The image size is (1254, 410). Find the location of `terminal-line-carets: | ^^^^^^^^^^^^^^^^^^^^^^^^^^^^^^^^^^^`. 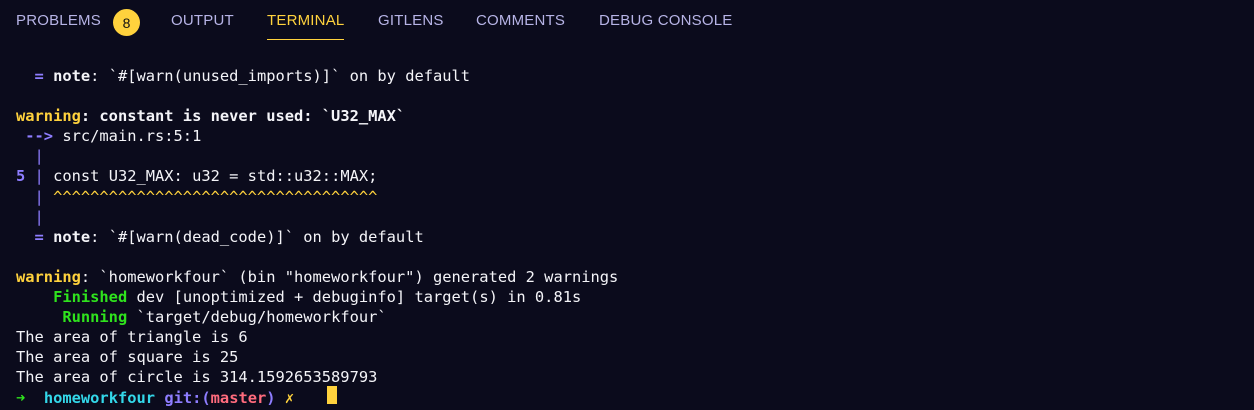

terminal-line-carets: | ^^^^^^^^^^^^^^^^^^^^^^^^^^^^^^^^^^^ is located at coordinates (631, 197).